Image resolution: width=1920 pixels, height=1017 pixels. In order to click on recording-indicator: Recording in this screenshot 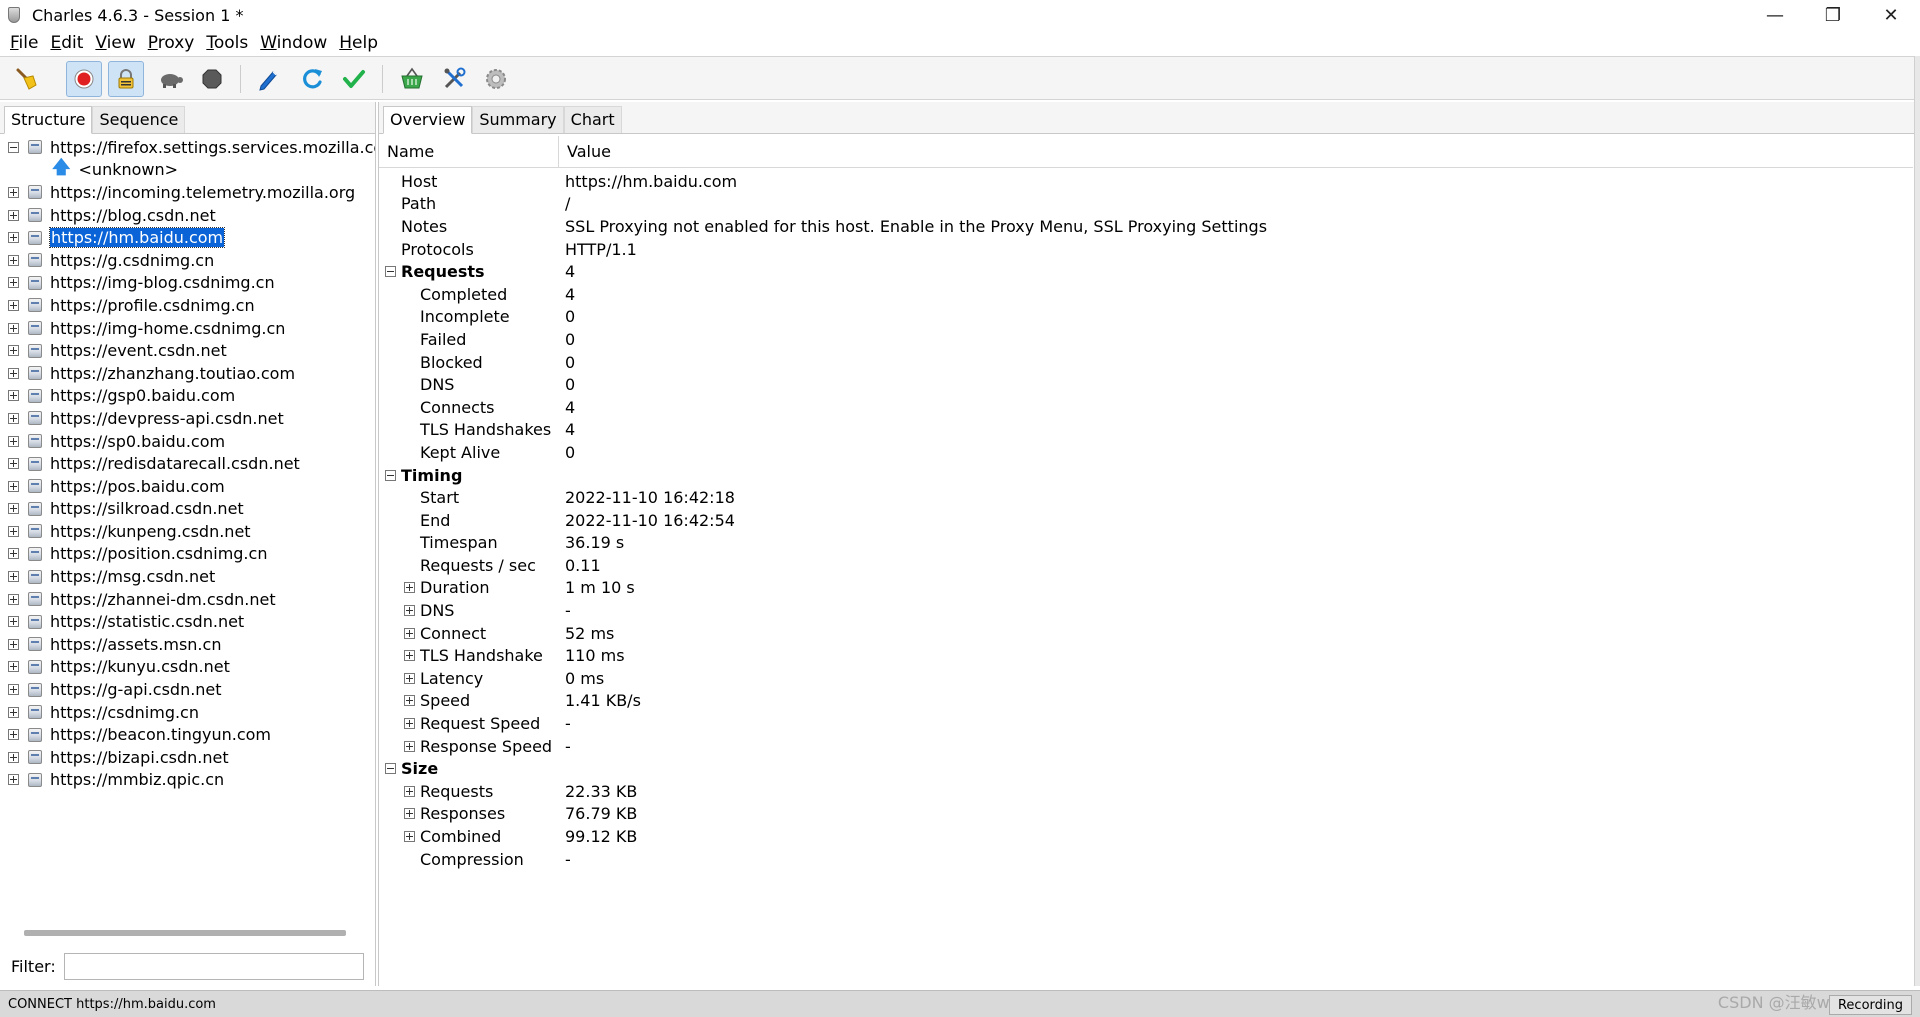, I will do `click(1870, 1005)`.